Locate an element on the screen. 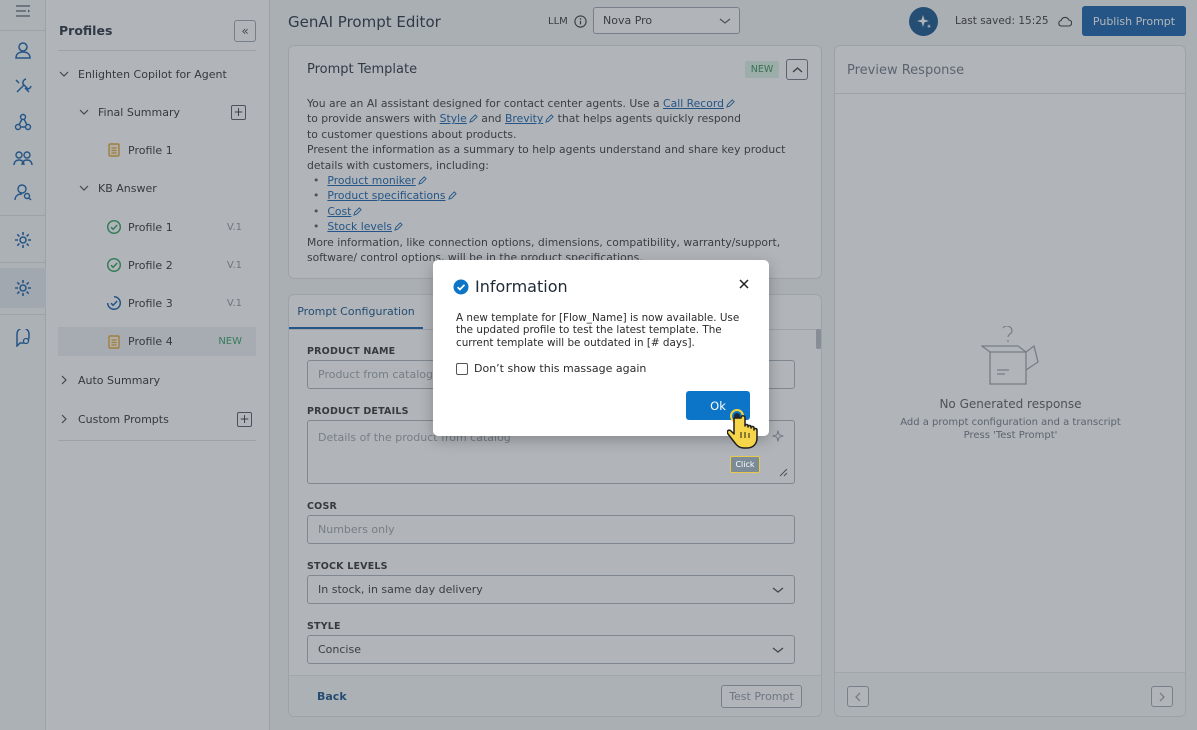 The image size is (1197, 730). checkbox is located at coordinates (462, 368).